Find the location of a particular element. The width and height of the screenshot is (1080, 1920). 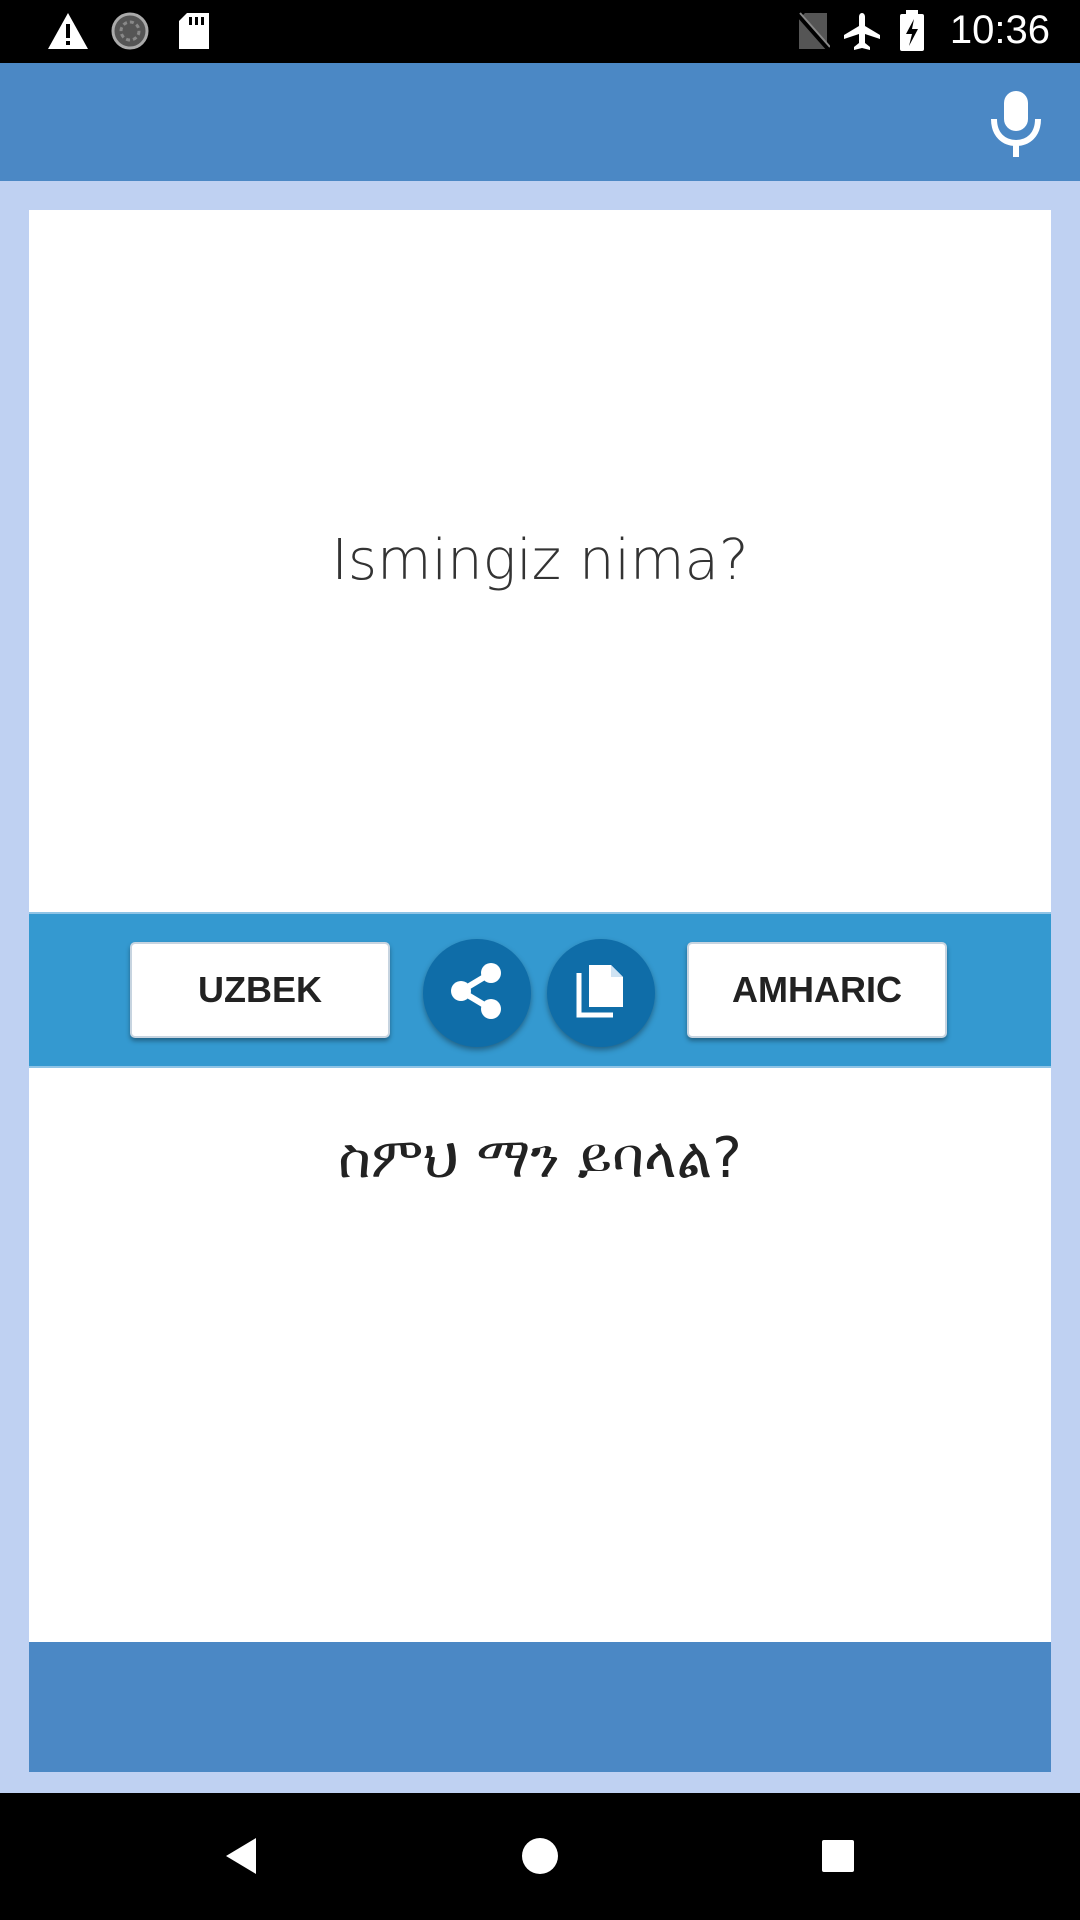

source-language-button: UZBEK is located at coordinates (260, 990).